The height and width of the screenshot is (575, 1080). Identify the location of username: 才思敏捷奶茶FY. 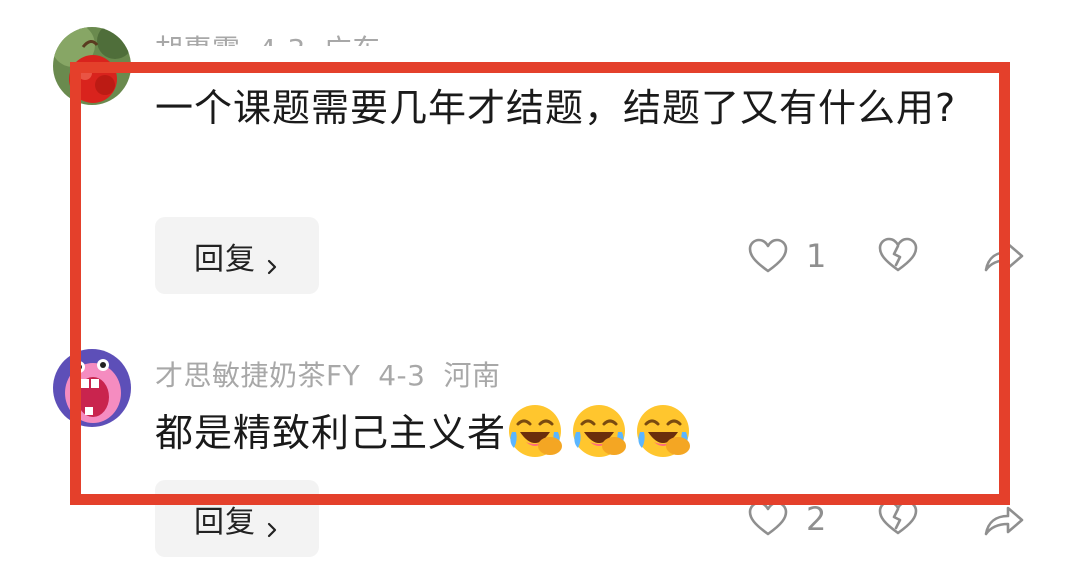
(257, 375).